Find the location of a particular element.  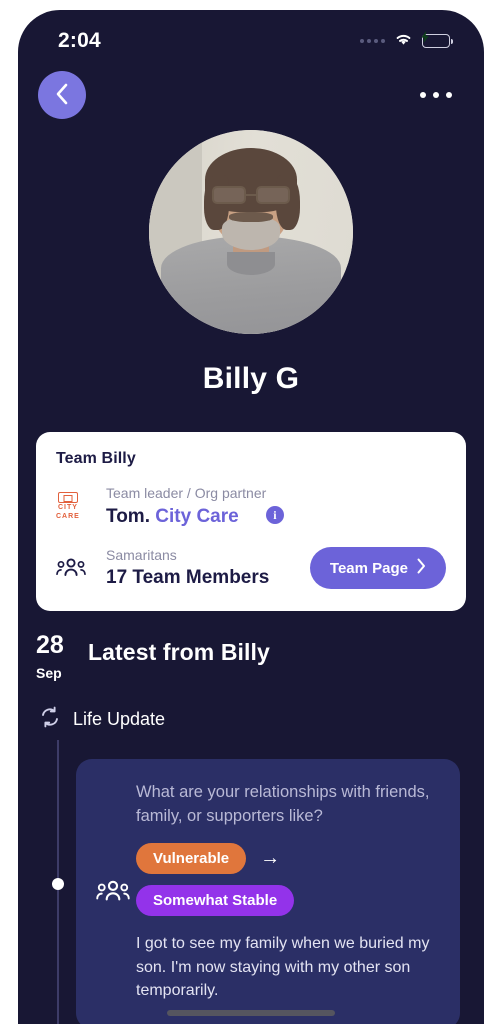

status-bar: 2:04 is located at coordinates (251, 36).